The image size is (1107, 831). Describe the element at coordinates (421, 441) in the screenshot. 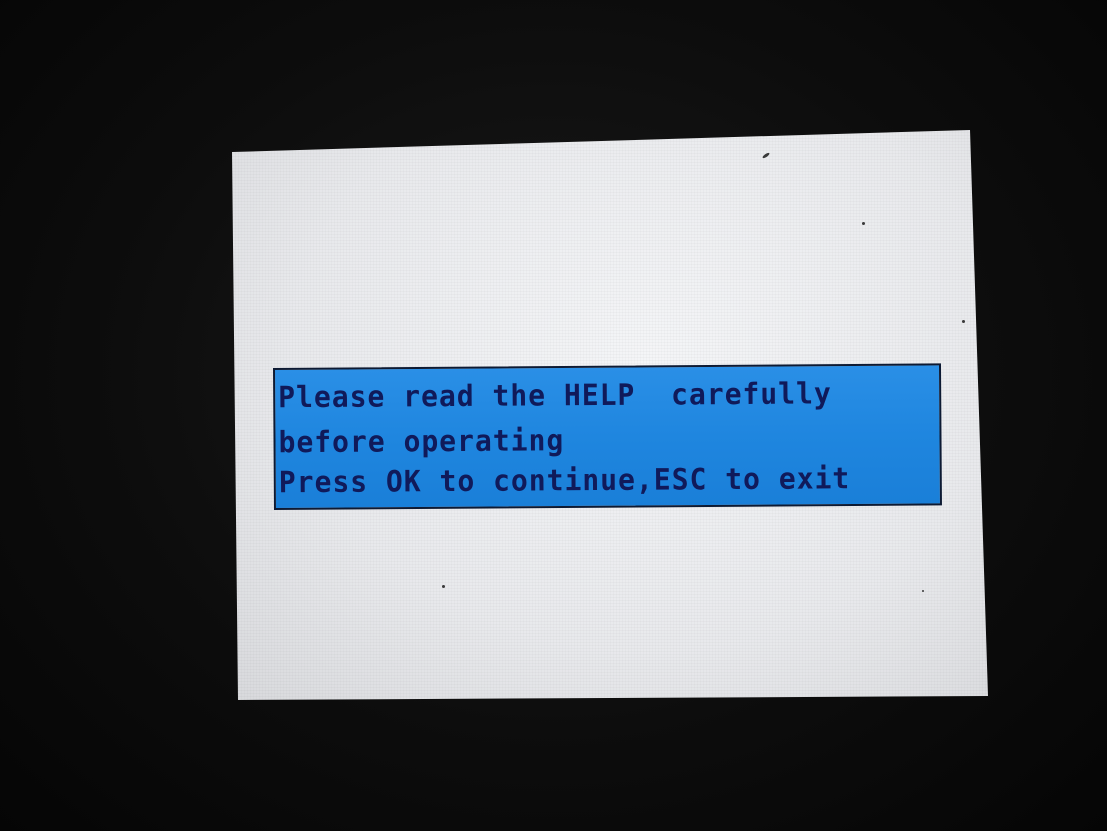

I see `dialog-message-line-2: before operating` at that location.